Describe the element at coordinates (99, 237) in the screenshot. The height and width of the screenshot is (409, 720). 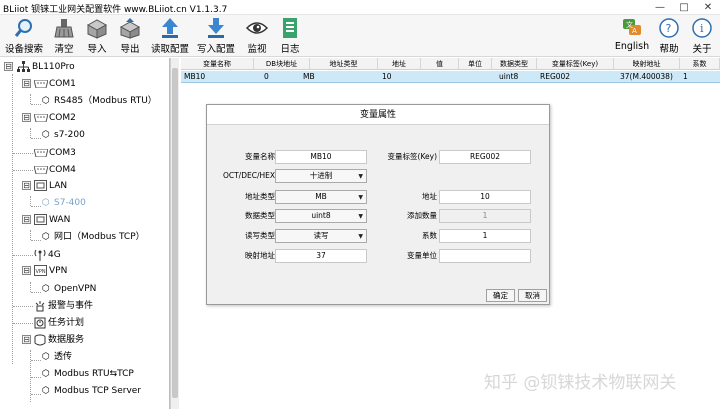
I see `tree-node-label: 网口（Modbus TCP）` at that location.